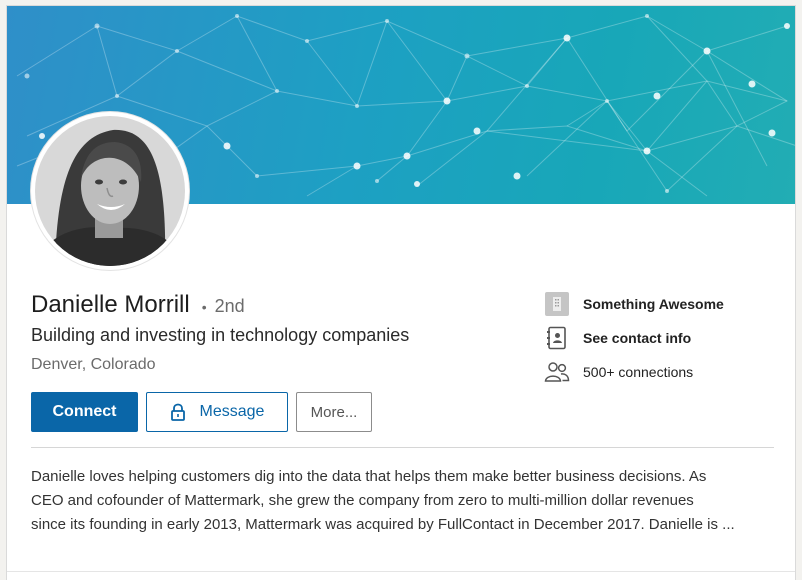  I want to click on profile-name-row: Danielle Morrill • 2nd, so click(138, 305).